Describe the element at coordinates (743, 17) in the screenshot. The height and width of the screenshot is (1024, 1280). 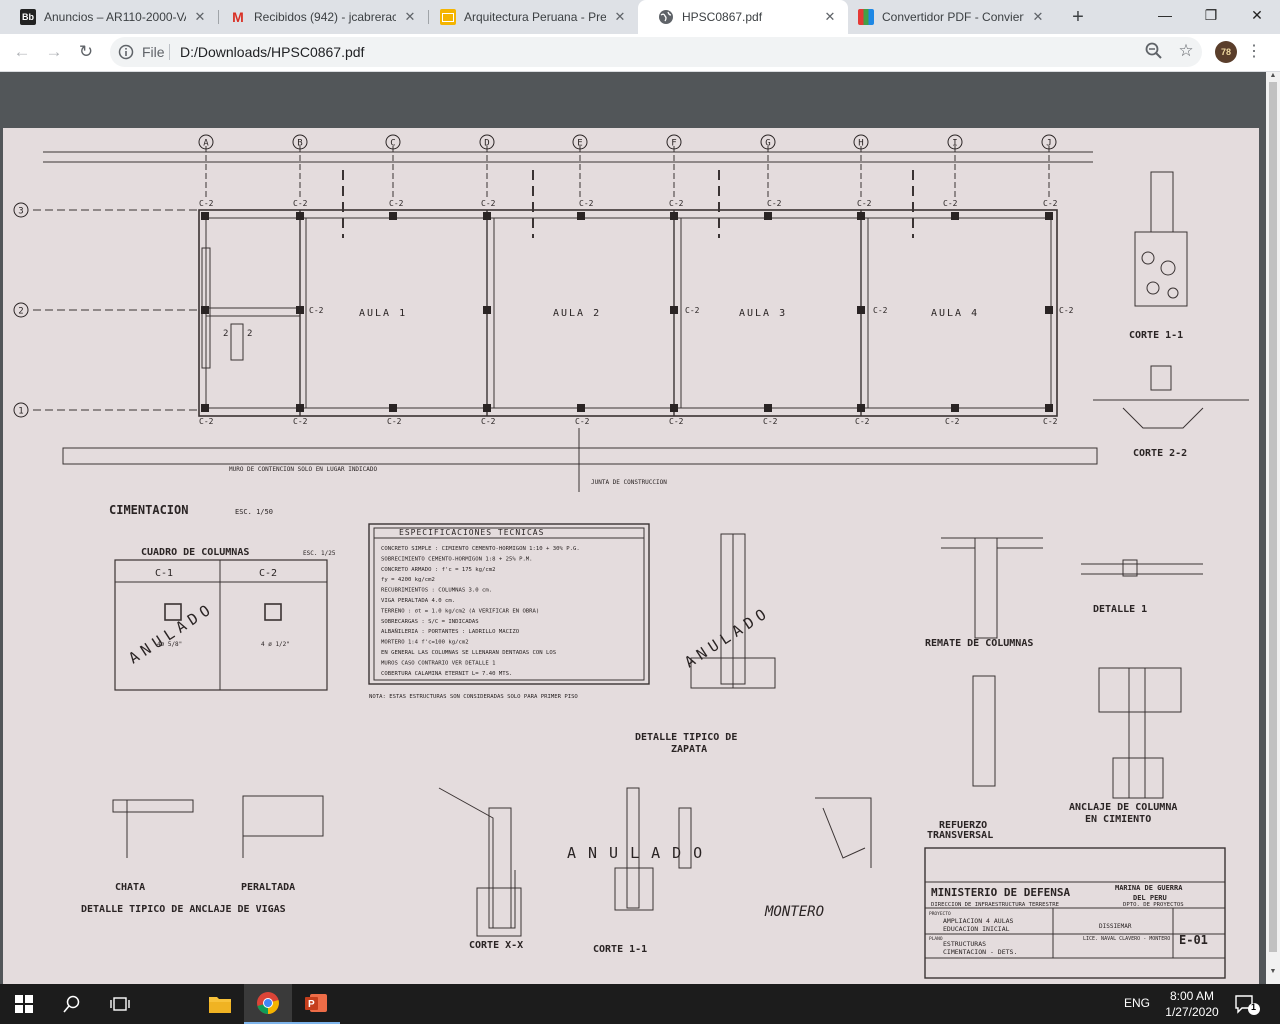
I see `tab-hpsc0867: HPSC0867.pdf ✕` at that location.